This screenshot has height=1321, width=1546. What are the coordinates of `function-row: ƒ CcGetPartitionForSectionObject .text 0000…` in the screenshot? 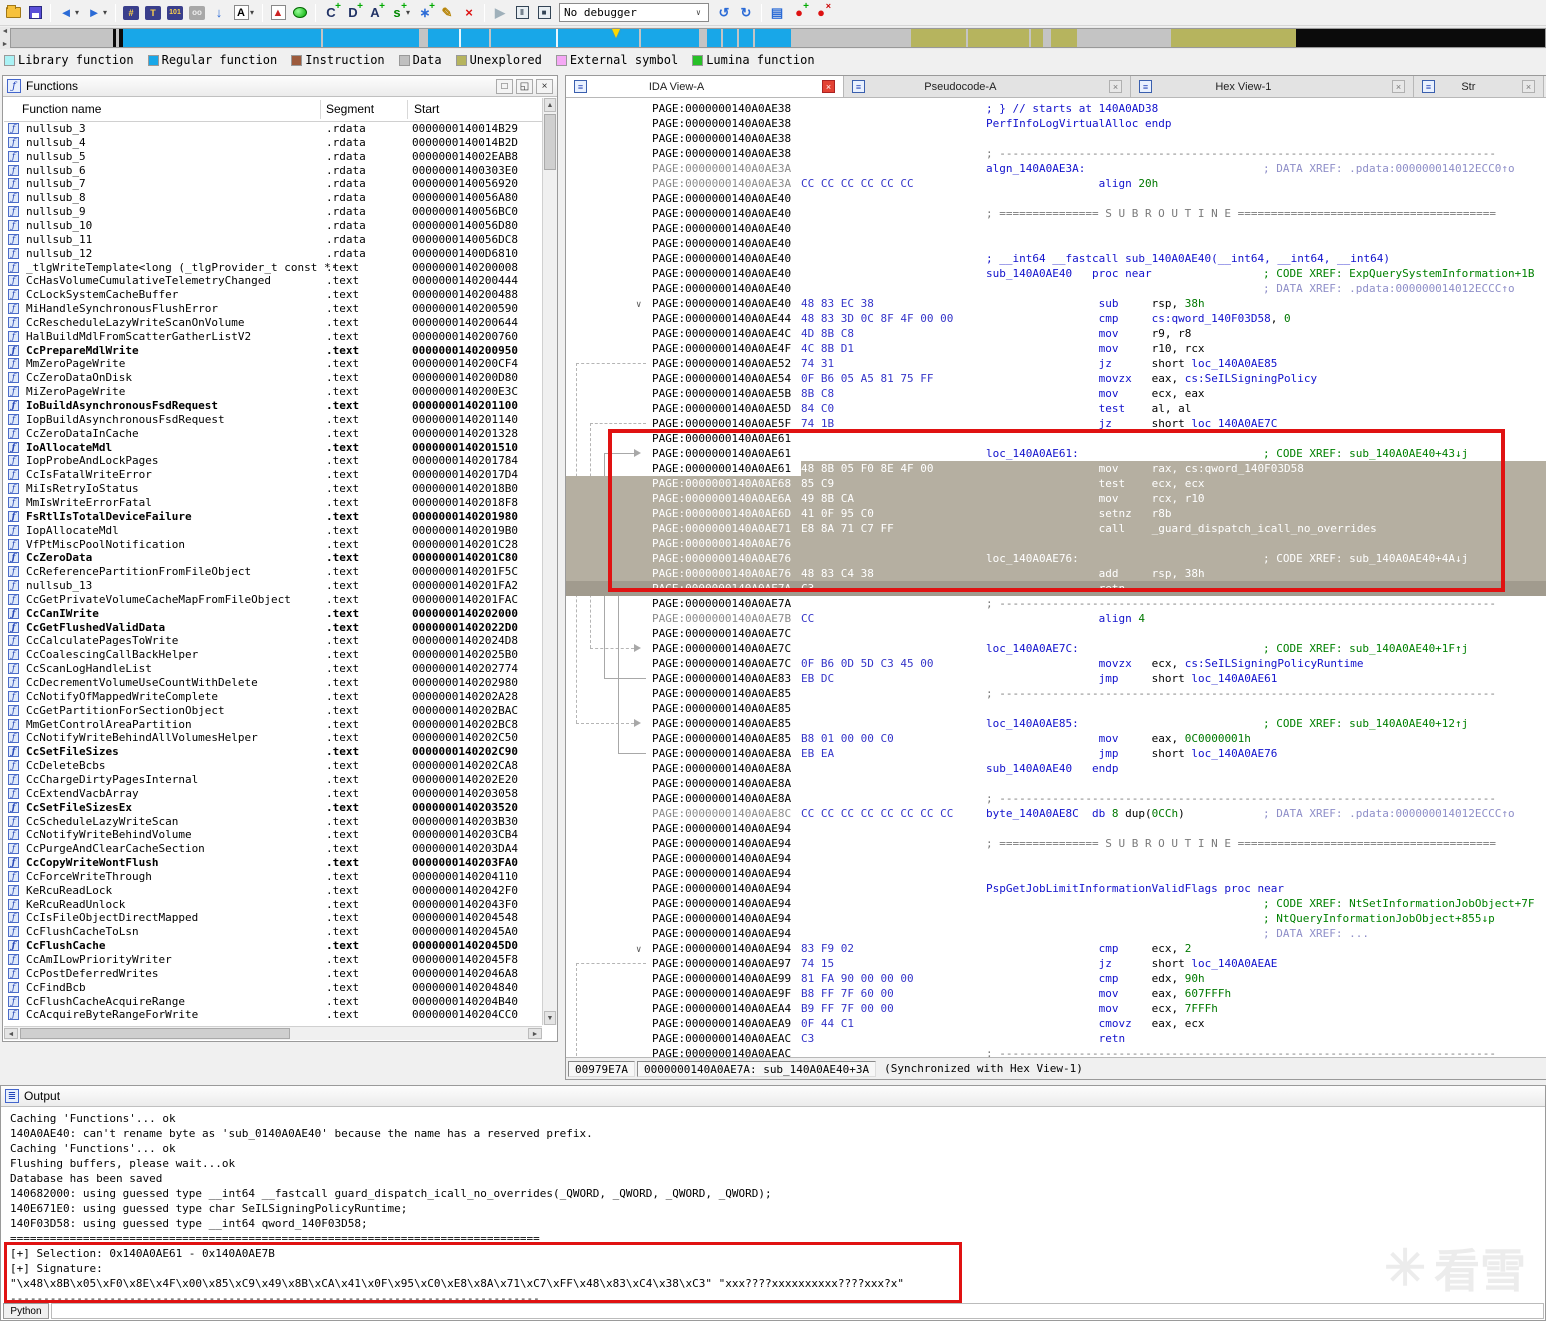 It's located at (273, 711).